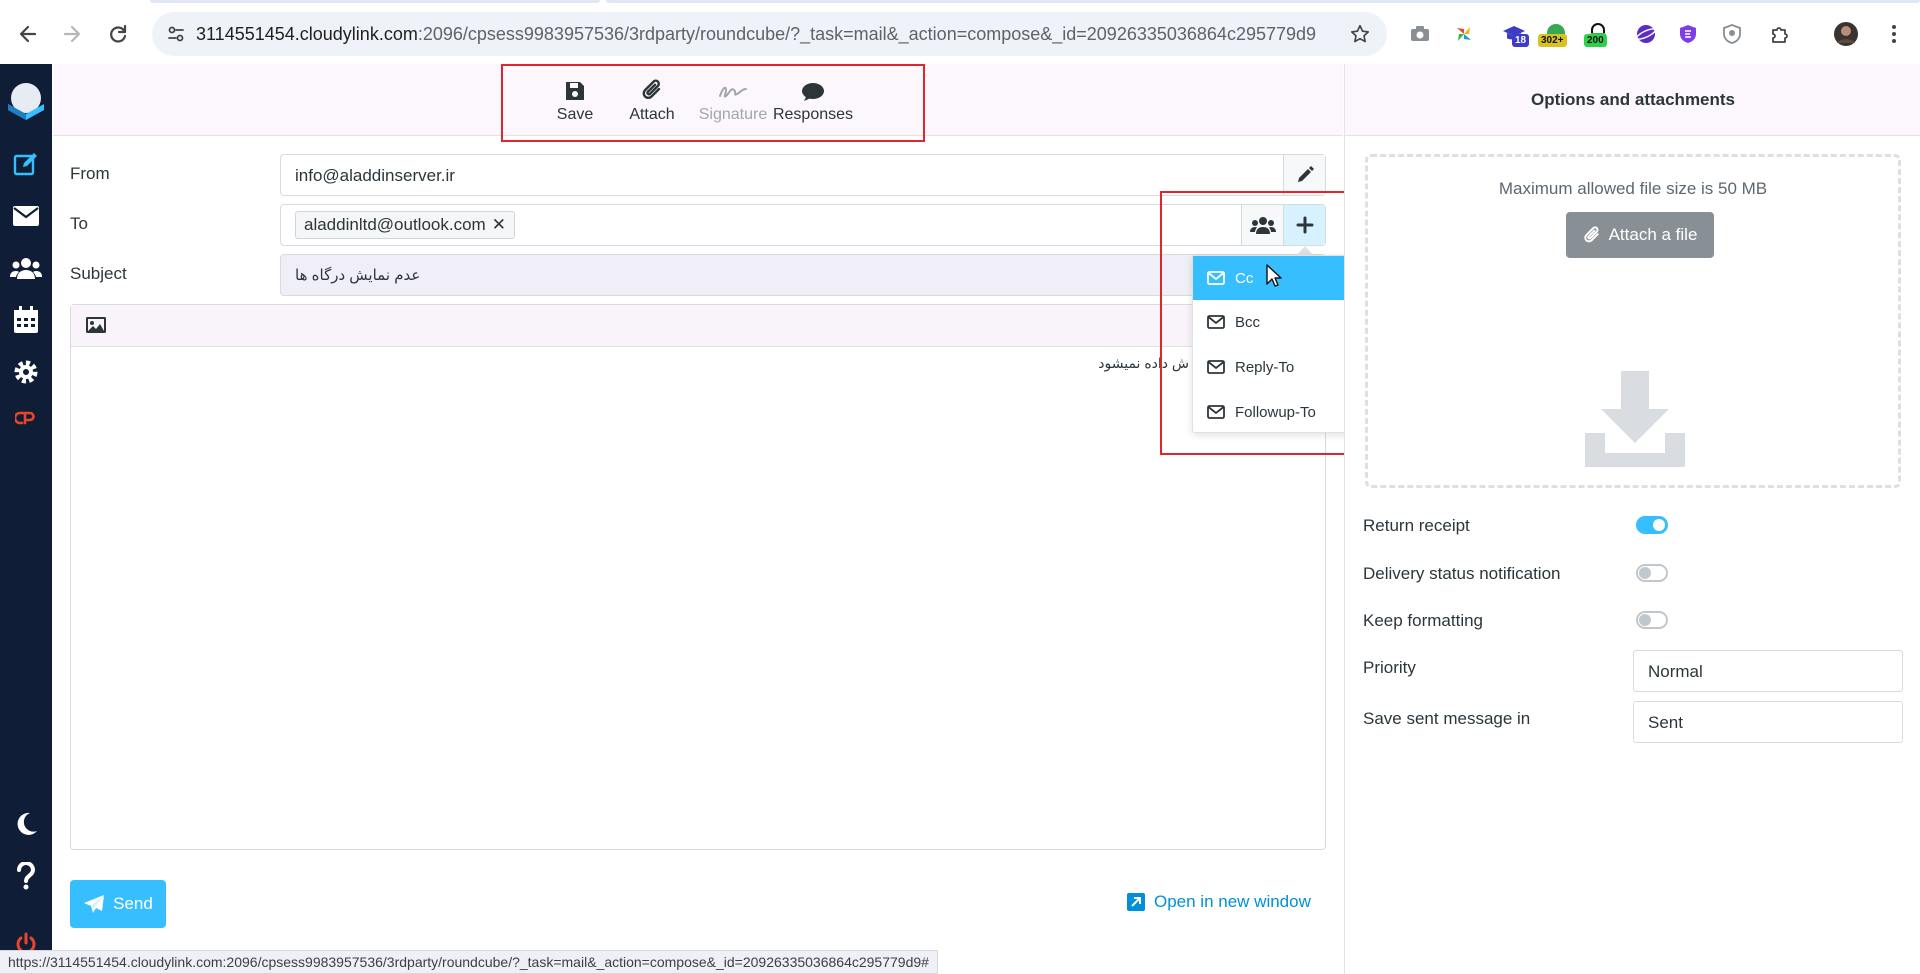 The width and height of the screenshot is (1920, 974). I want to click on site-settings-icon, so click(176, 36).